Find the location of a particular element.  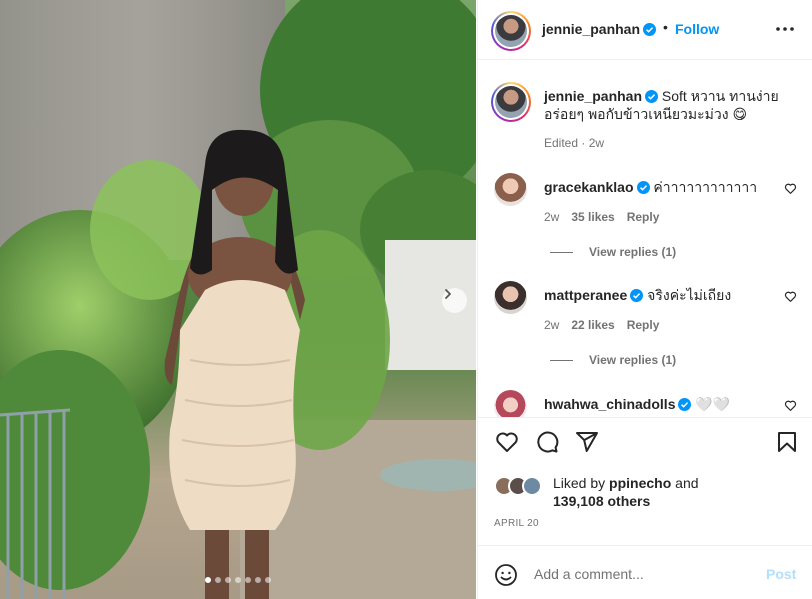

chevron-right-icon is located at coordinates (448, 294).